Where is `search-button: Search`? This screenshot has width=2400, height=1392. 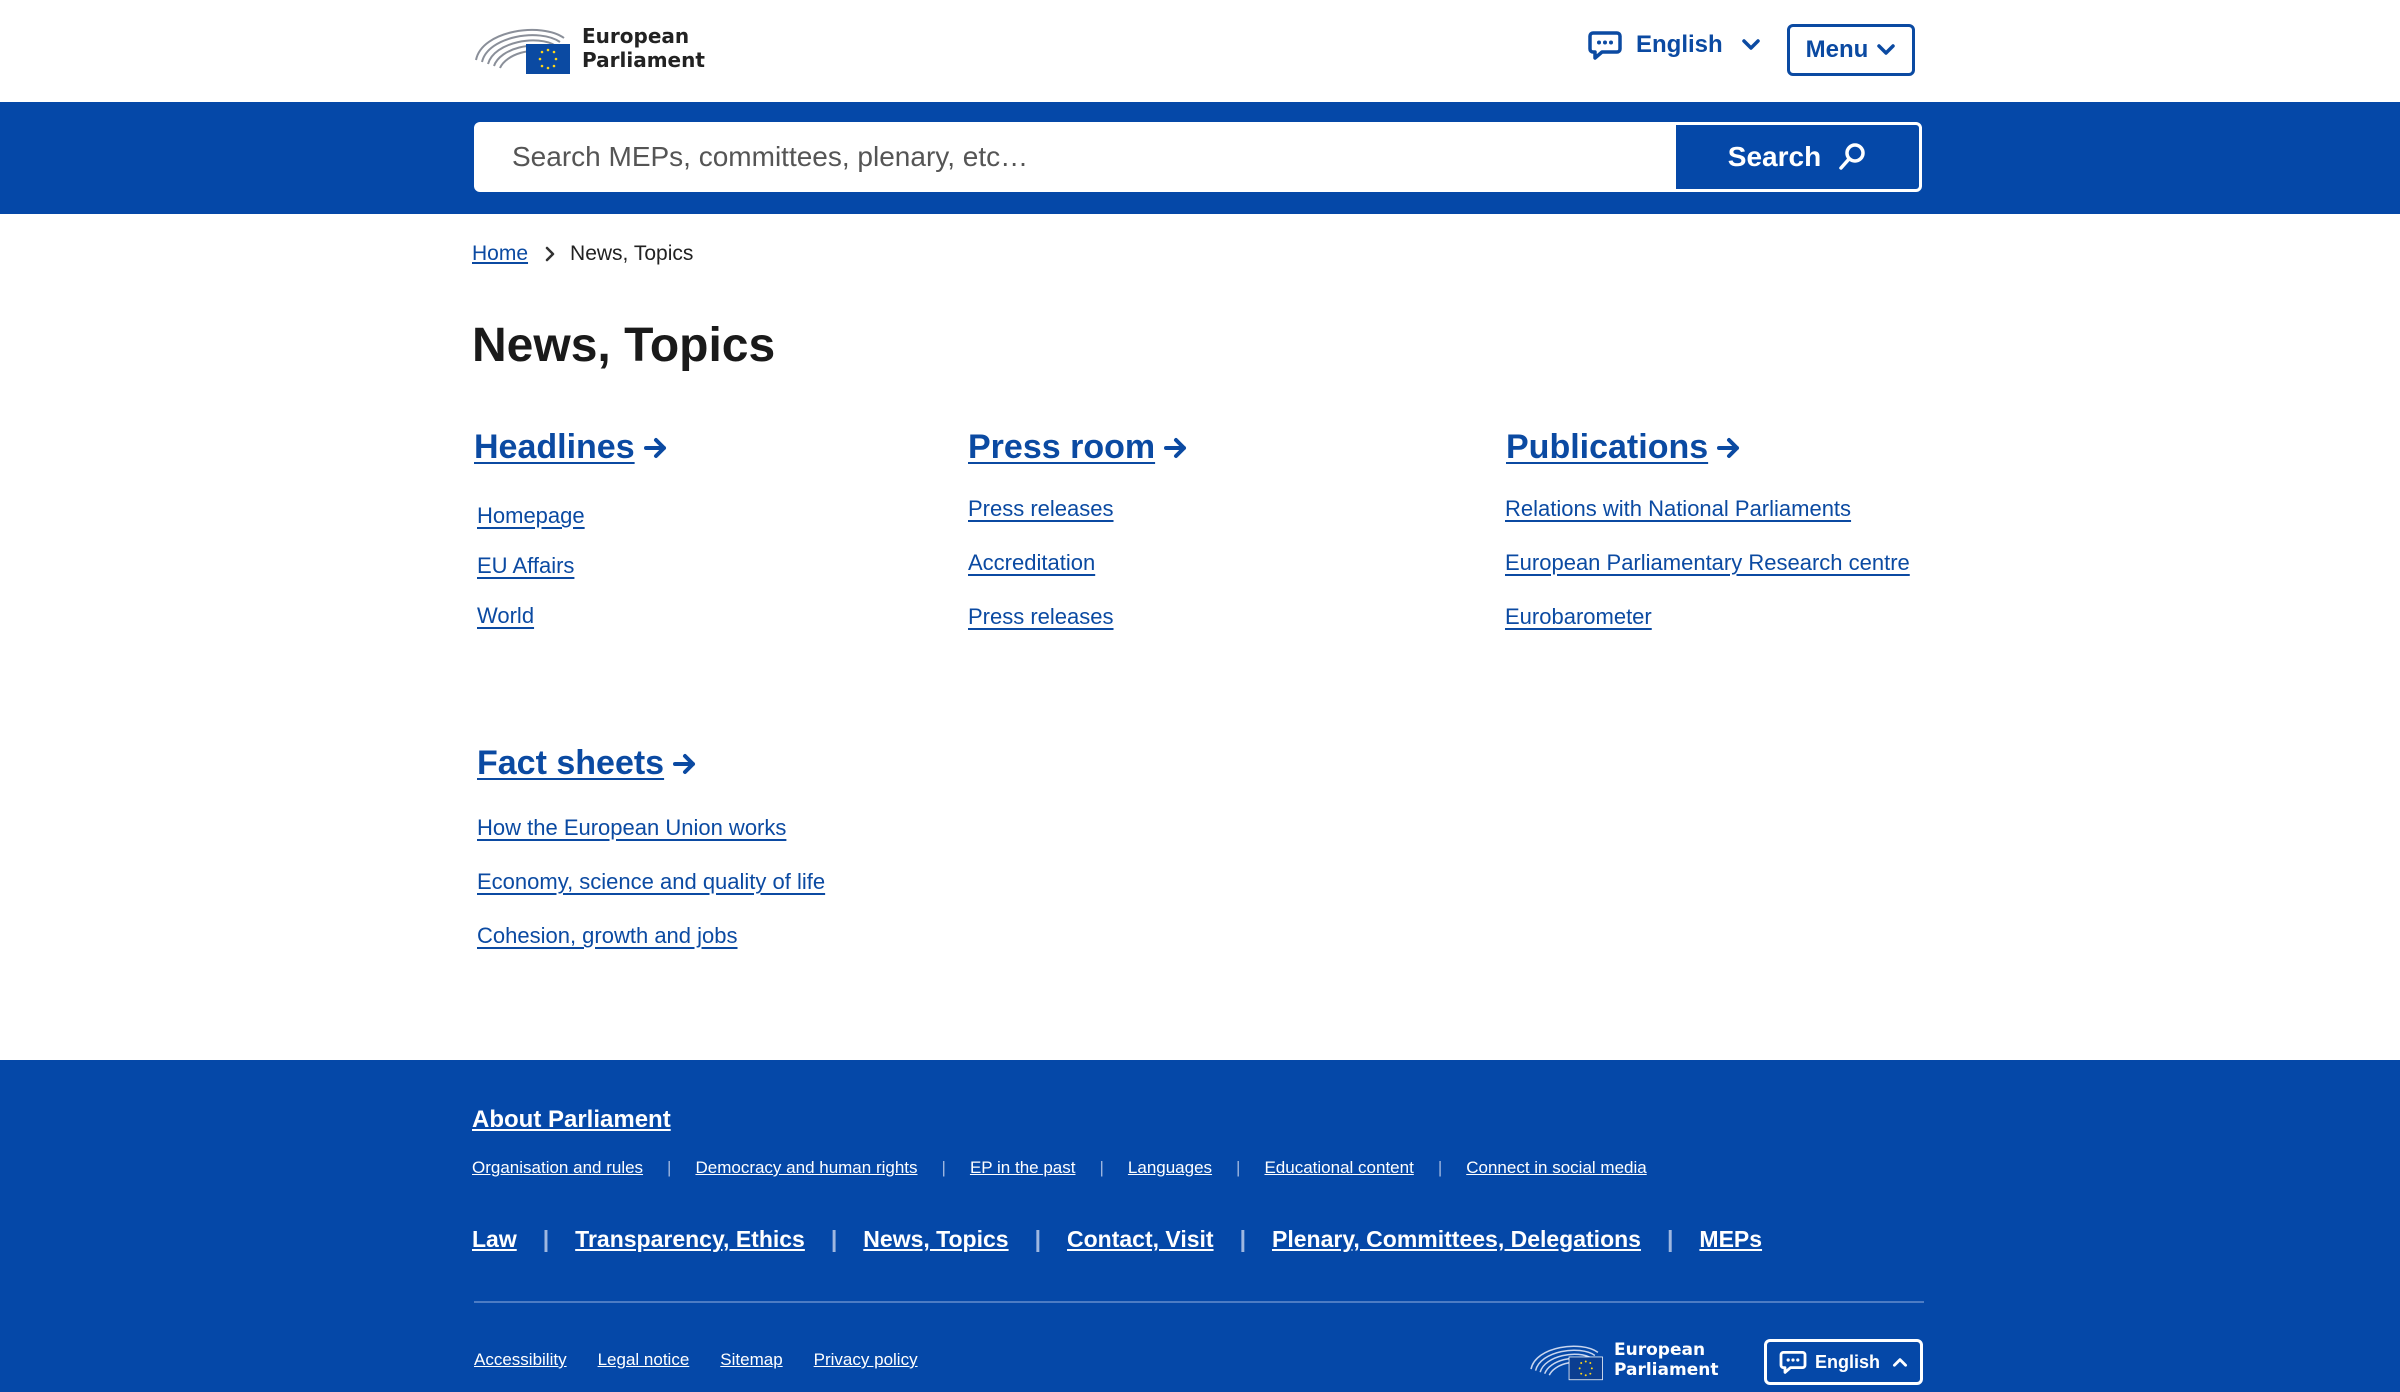
search-button: Search is located at coordinates (1797, 157).